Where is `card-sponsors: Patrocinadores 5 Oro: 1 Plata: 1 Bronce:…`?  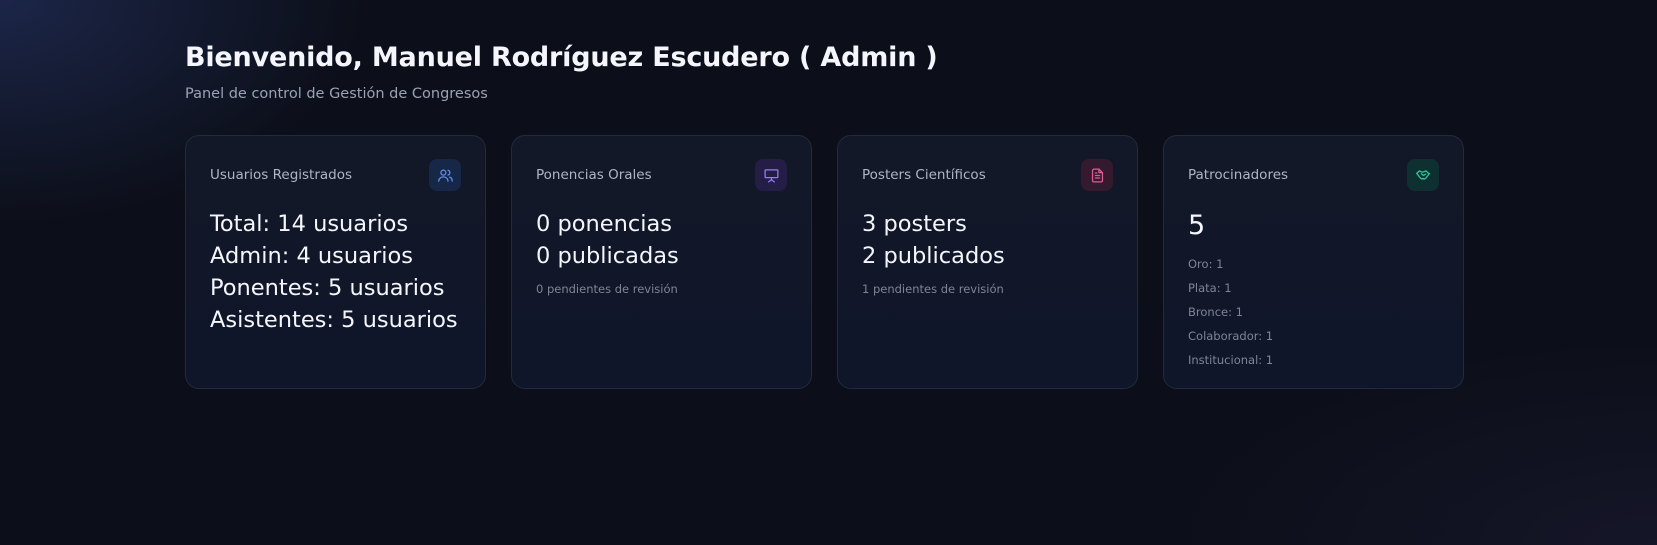 card-sponsors: Patrocinadores 5 Oro: 1 Plata: 1 Bronce:… is located at coordinates (1313, 262).